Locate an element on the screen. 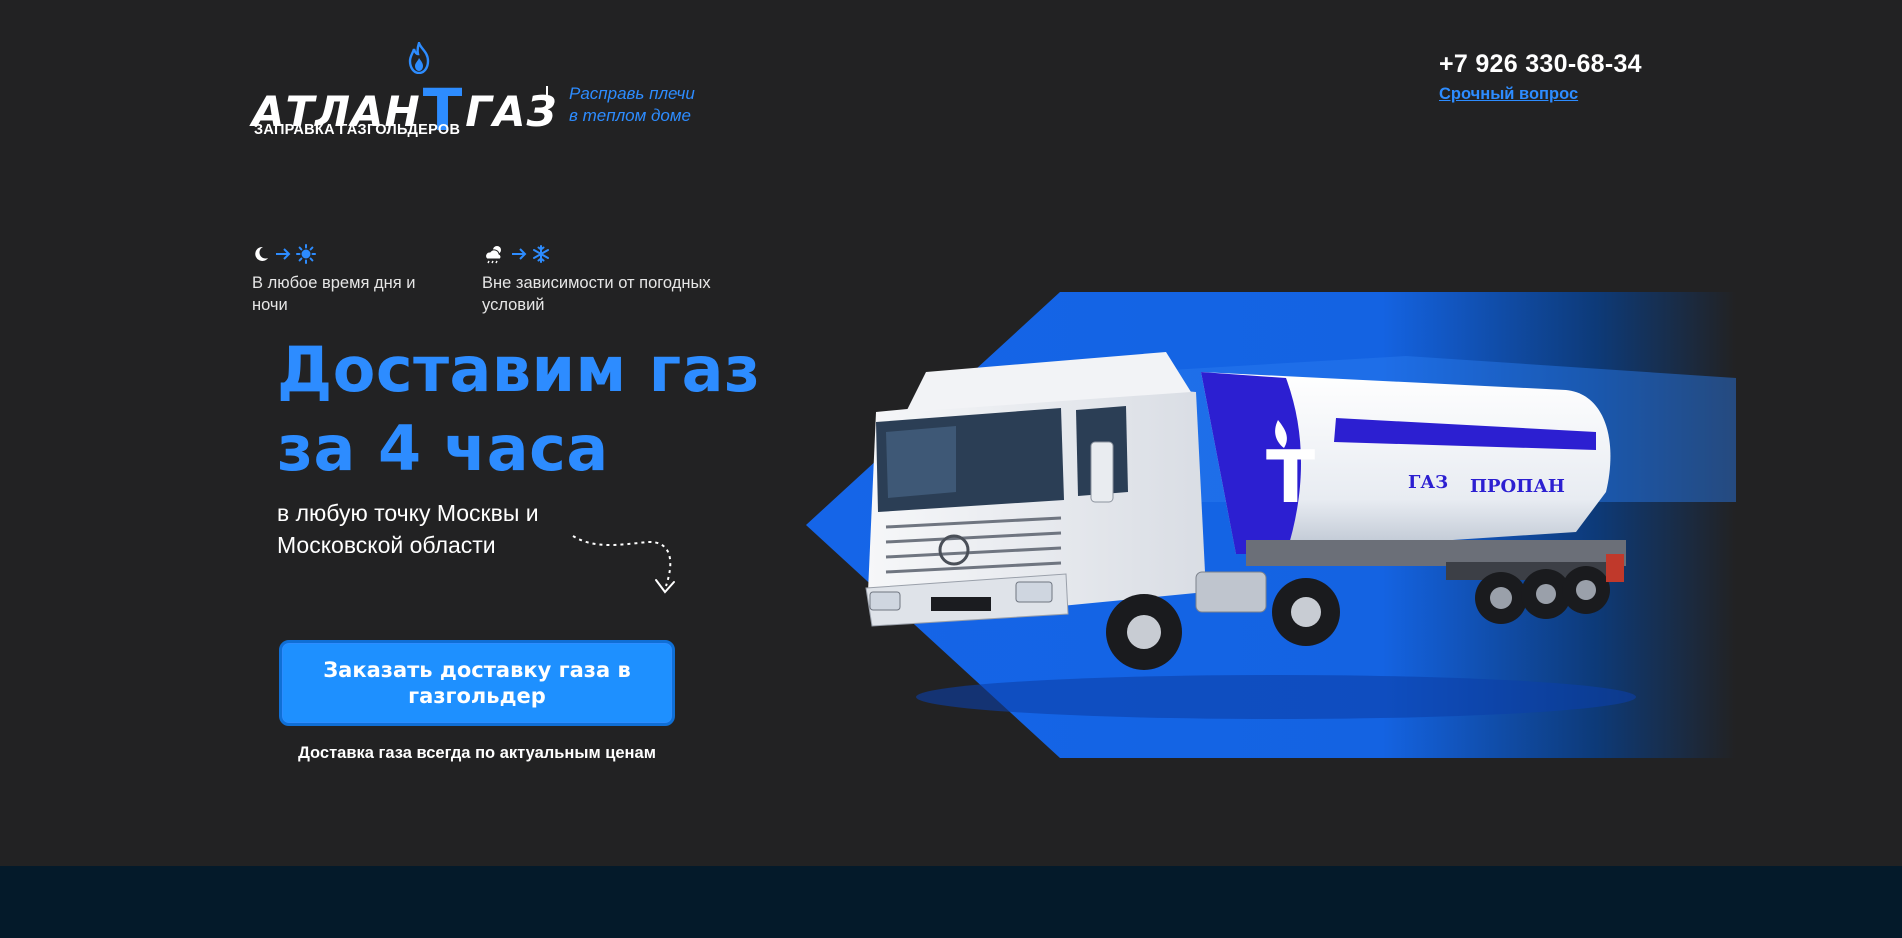  flame-icon is located at coordinates (419, 58).